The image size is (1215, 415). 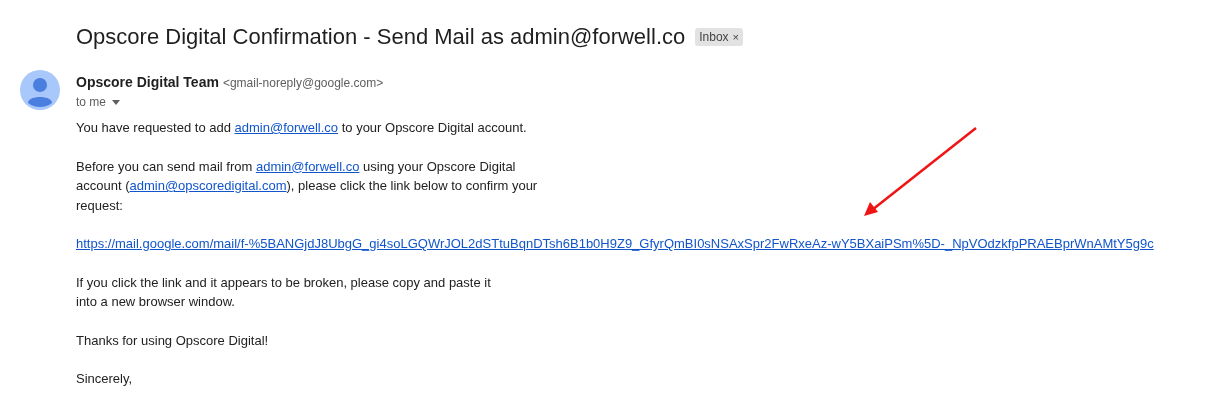 I want to click on email-subject: Opscore Digital Confirmation - Send Mail as admin@forwell.co, so click(x=381, y=37).